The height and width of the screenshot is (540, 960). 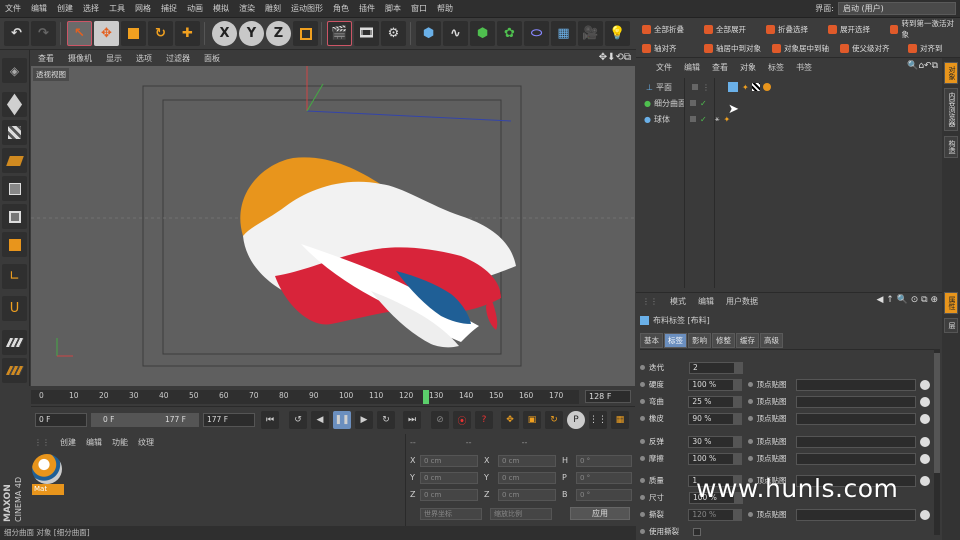 I want to click on cube-object-icon: ⬢, so click(x=428, y=33).